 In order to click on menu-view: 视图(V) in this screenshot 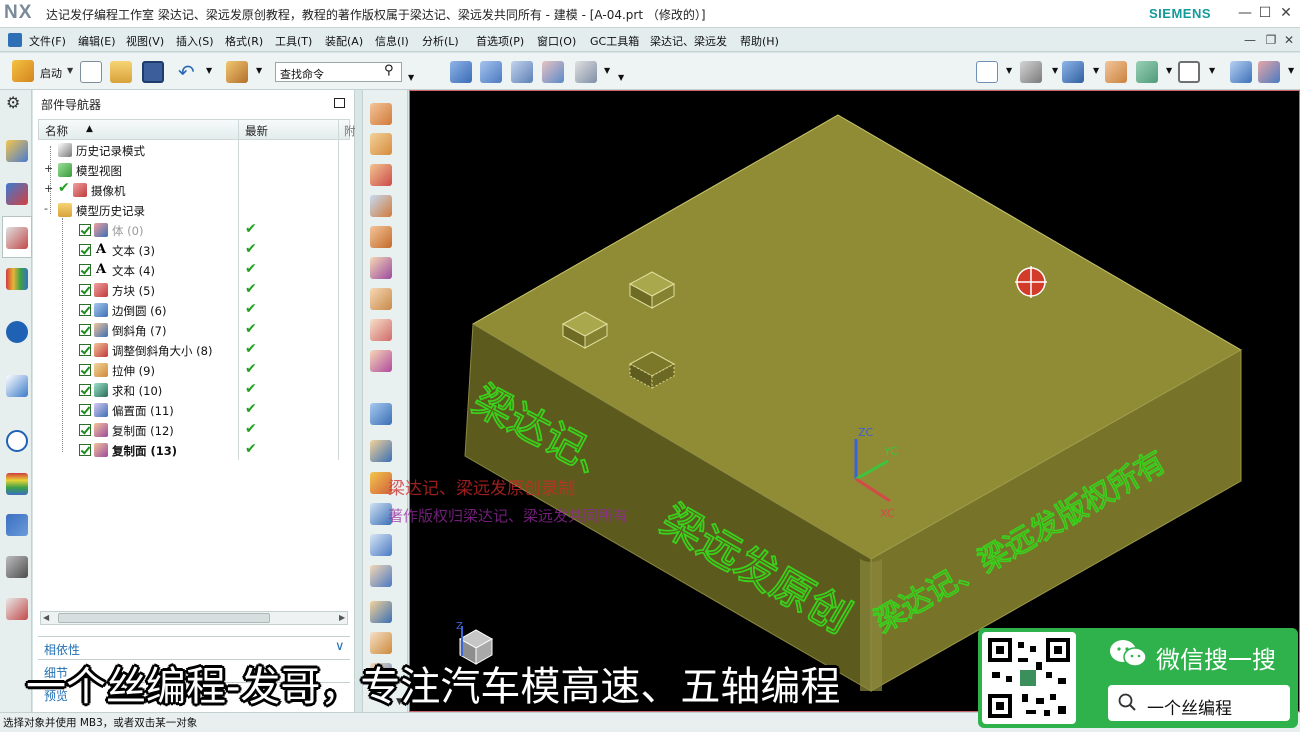, I will do `click(145, 41)`.